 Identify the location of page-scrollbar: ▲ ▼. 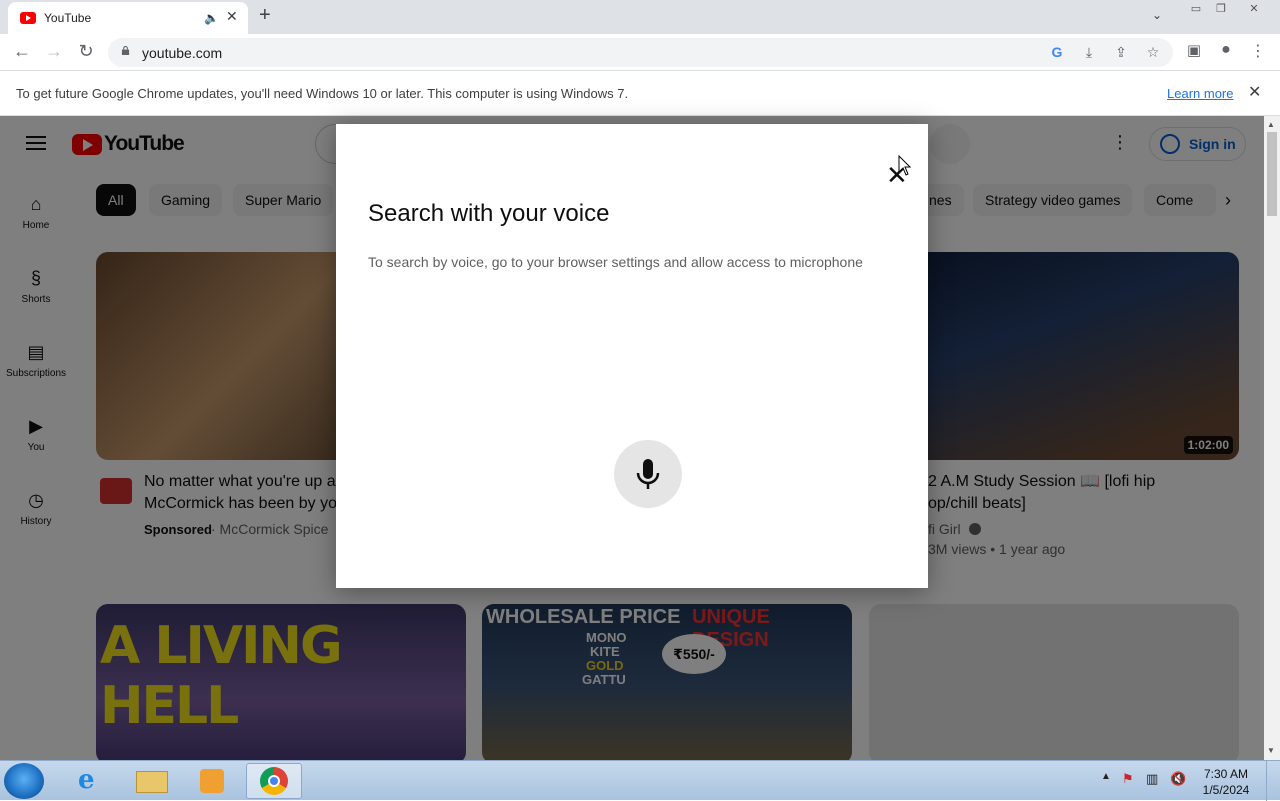
(1272, 438).